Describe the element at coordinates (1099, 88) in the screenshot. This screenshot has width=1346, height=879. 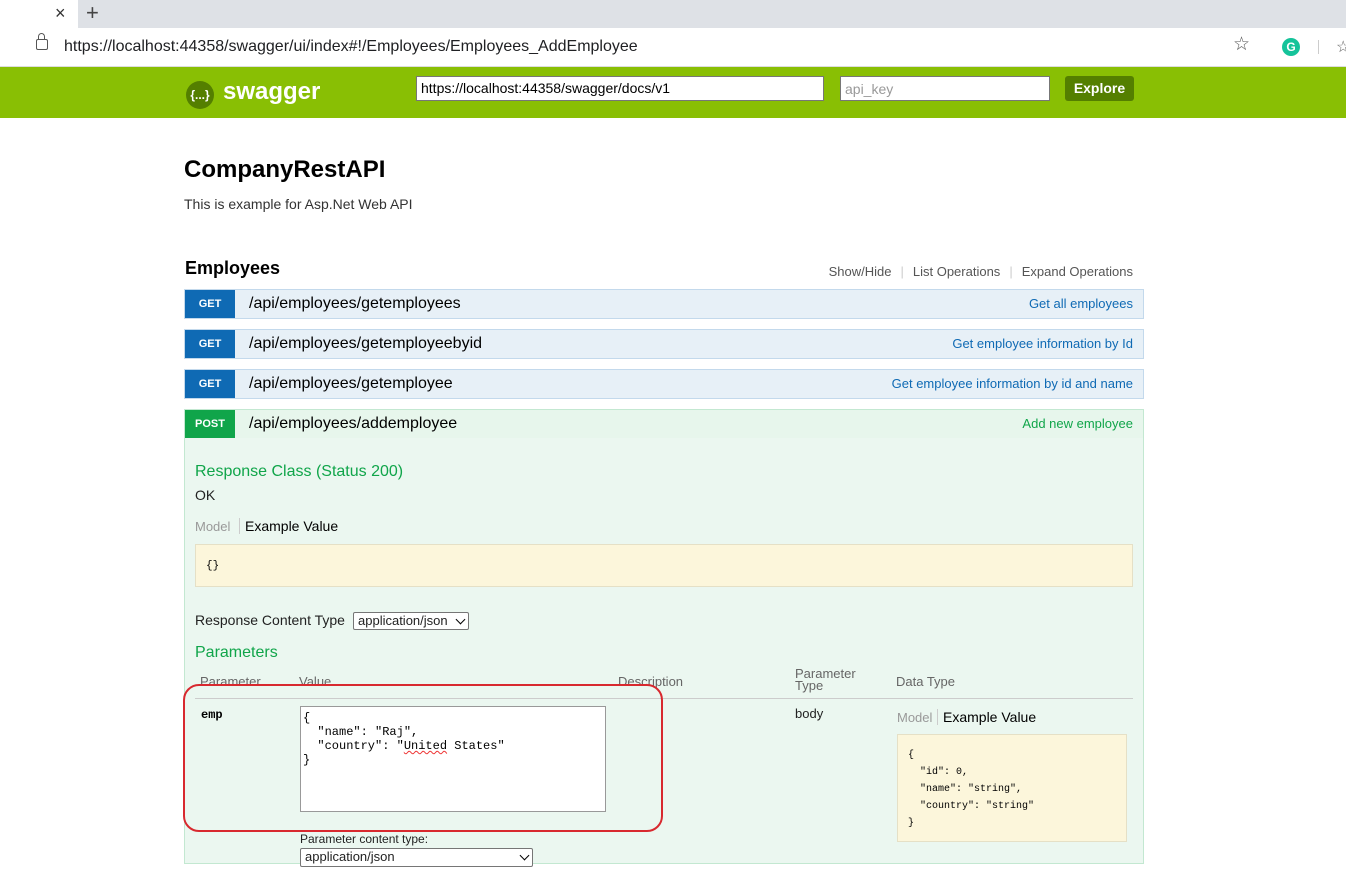
I see `explore-button: Explore` at that location.